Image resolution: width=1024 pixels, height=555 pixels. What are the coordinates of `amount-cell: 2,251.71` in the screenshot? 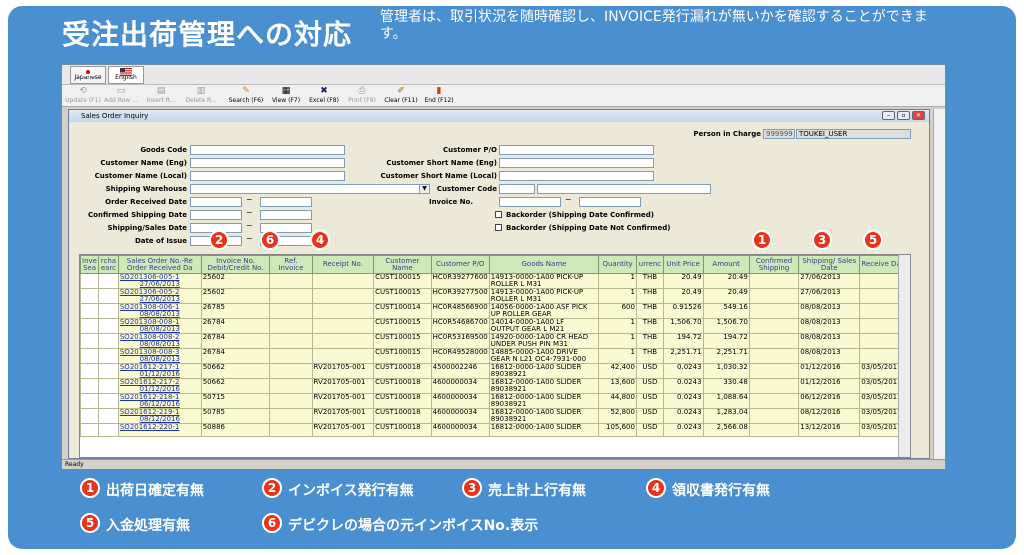 It's located at (726, 356).